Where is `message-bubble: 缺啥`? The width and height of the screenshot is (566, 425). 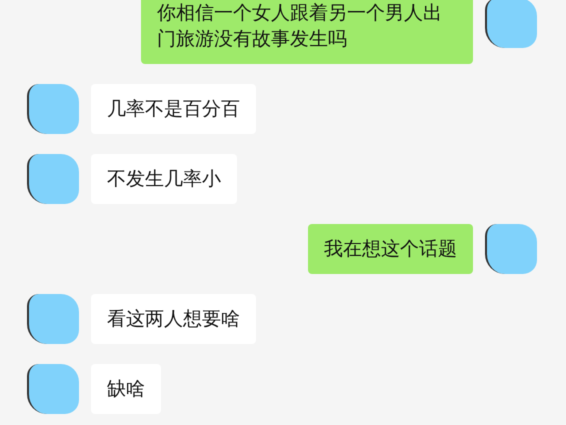 message-bubble: 缺啥 is located at coordinates (126, 389).